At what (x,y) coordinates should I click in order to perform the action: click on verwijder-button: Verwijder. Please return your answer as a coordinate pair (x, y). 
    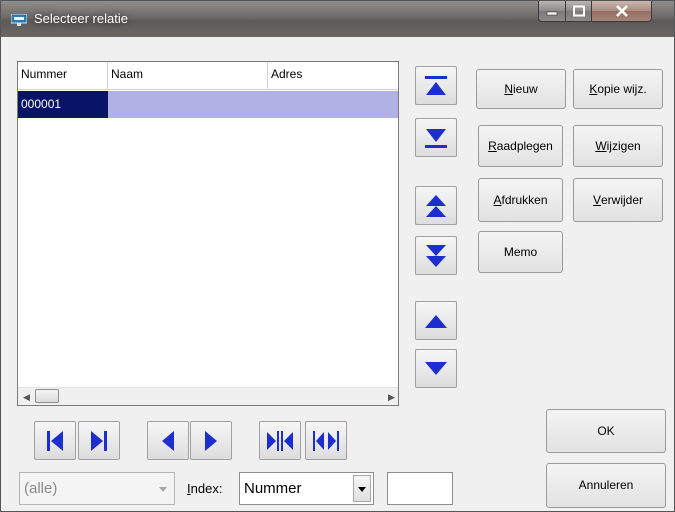
    Looking at the image, I should click on (618, 200).